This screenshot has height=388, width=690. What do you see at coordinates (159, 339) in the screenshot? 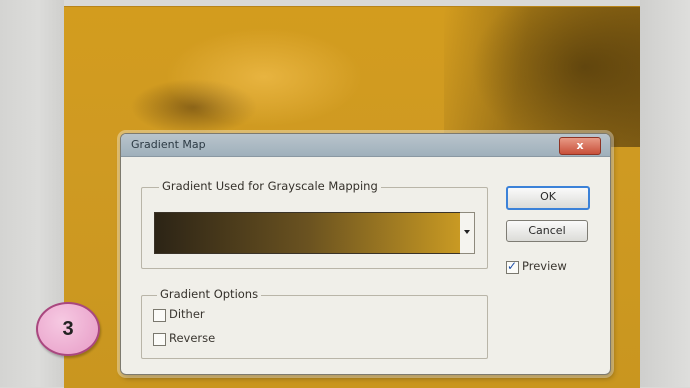
I see `reverse-checkbox` at bounding box center [159, 339].